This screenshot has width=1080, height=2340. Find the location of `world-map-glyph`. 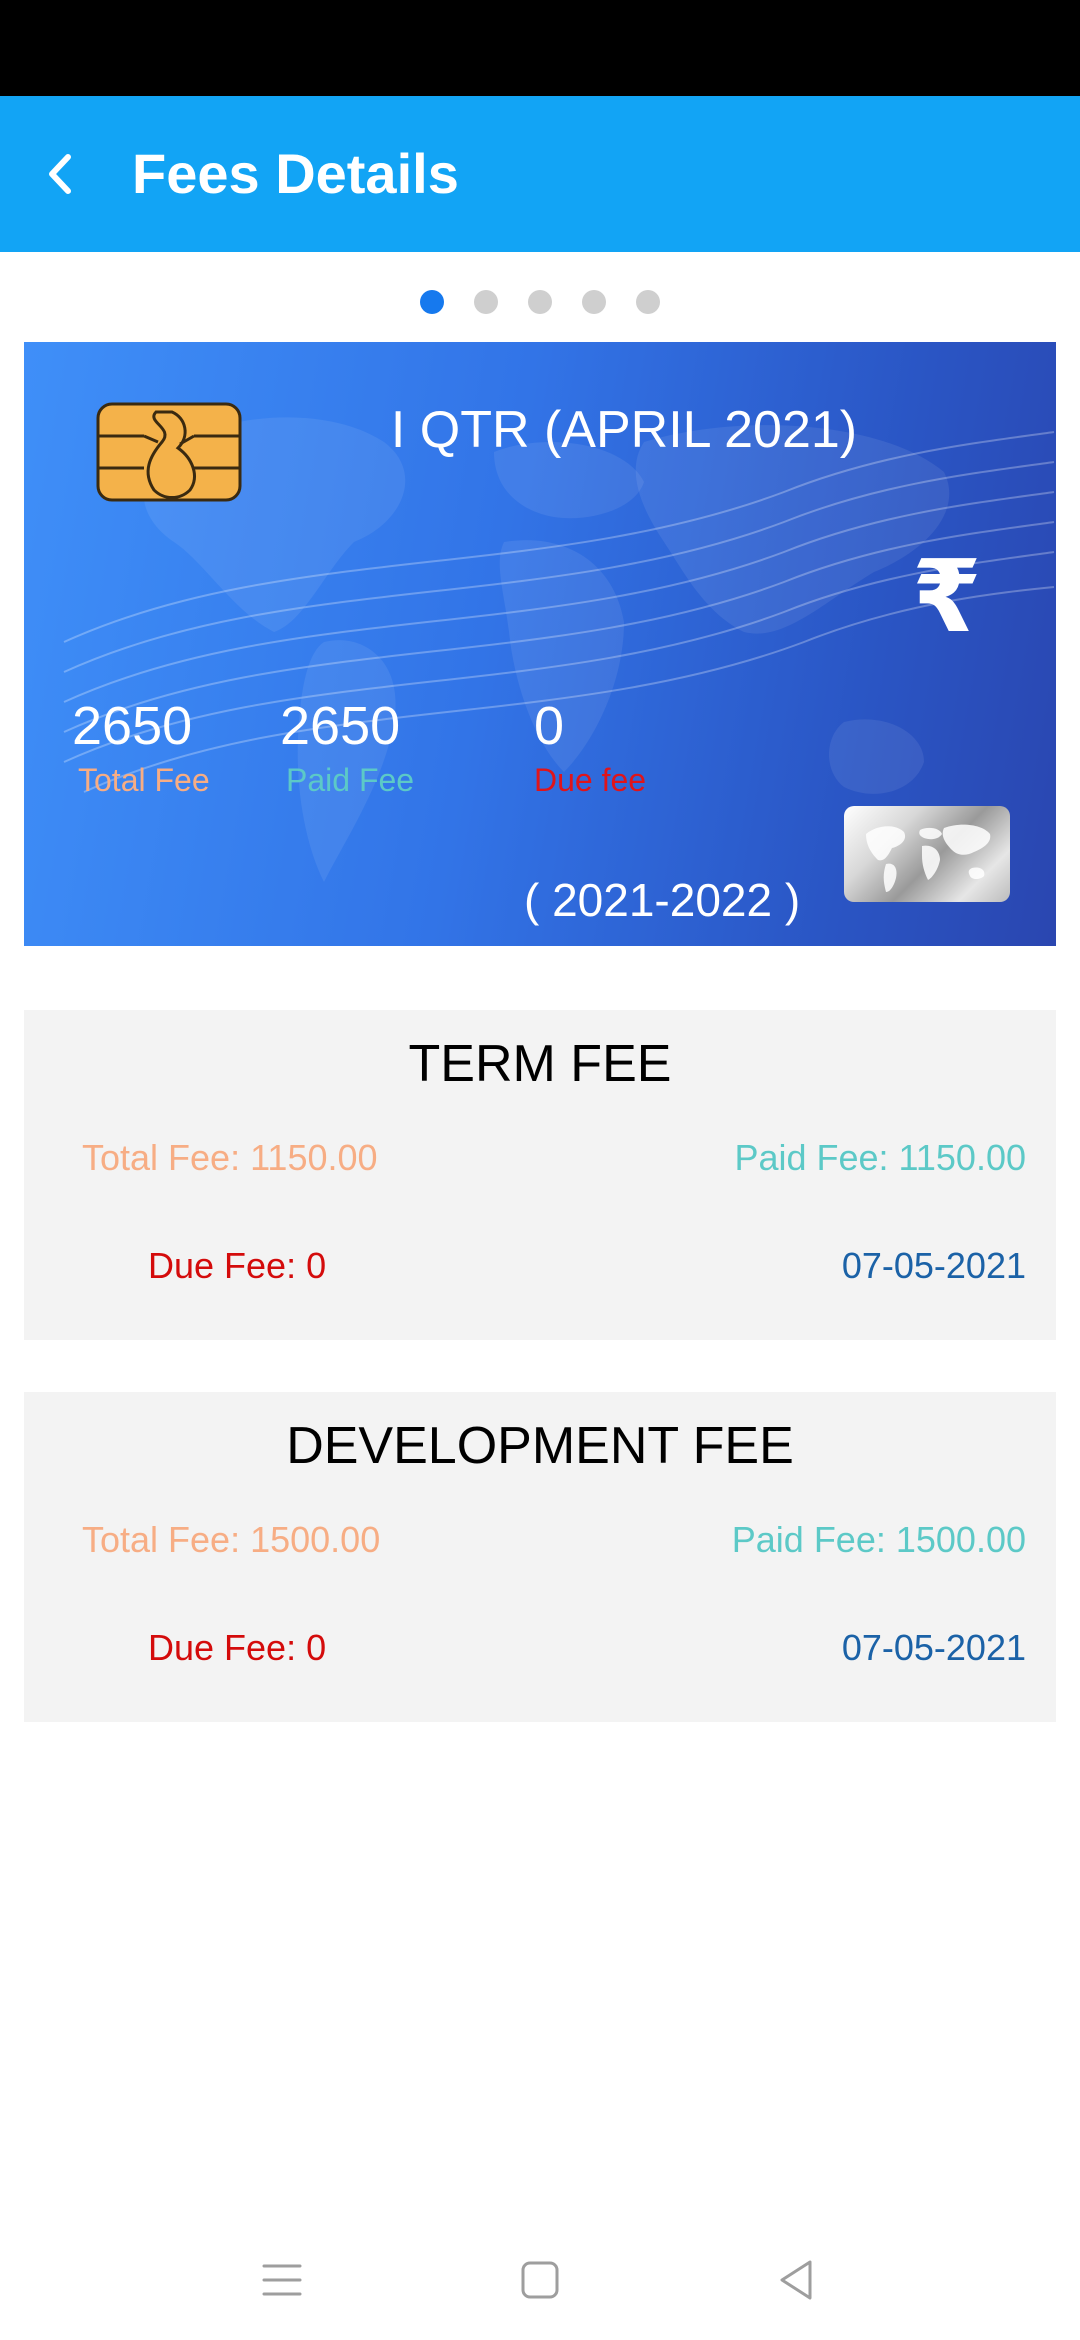

world-map-glyph is located at coordinates (928, 858).